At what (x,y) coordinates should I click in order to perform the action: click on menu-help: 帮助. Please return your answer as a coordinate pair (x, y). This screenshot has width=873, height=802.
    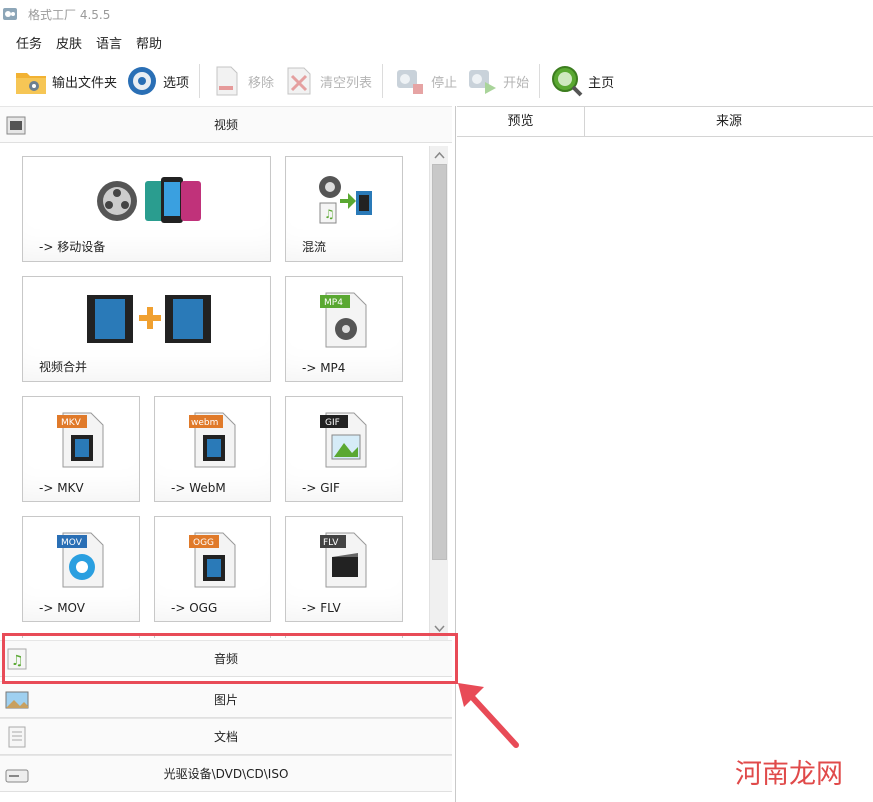
    Looking at the image, I should click on (149, 42).